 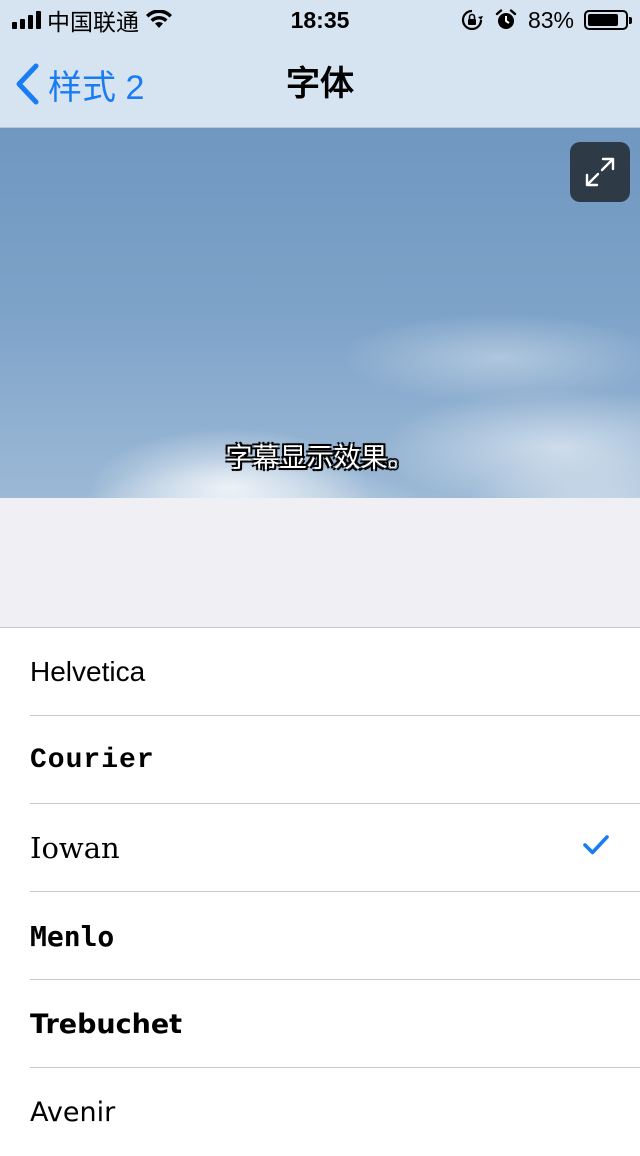 What do you see at coordinates (75, 848) in the screenshot?
I see `font-option-label: Iowan` at bounding box center [75, 848].